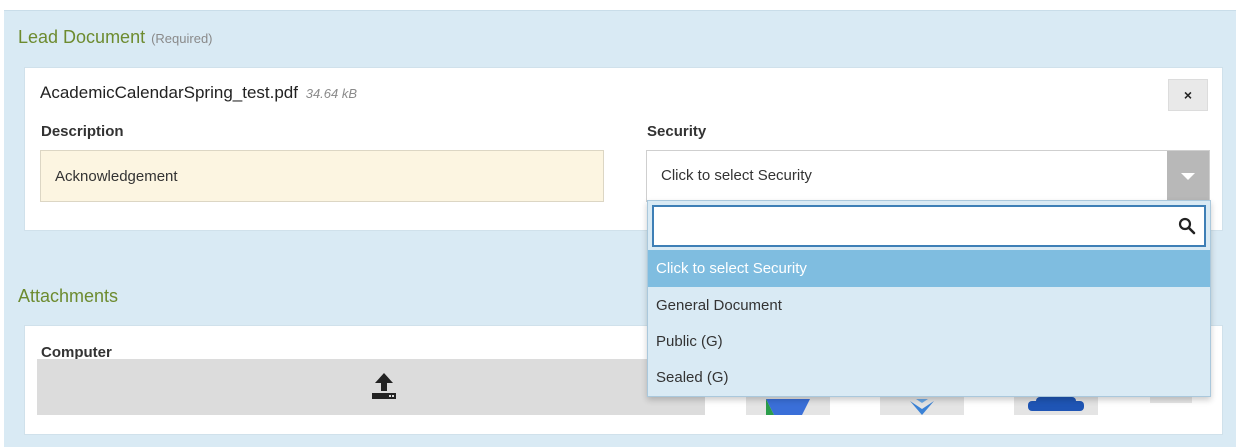 This screenshot has width=1241, height=447. What do you see at coordinates (929, 377) in the screenshot?
I see `security-option: Sealed (G)` at bounding box center [929, 377].